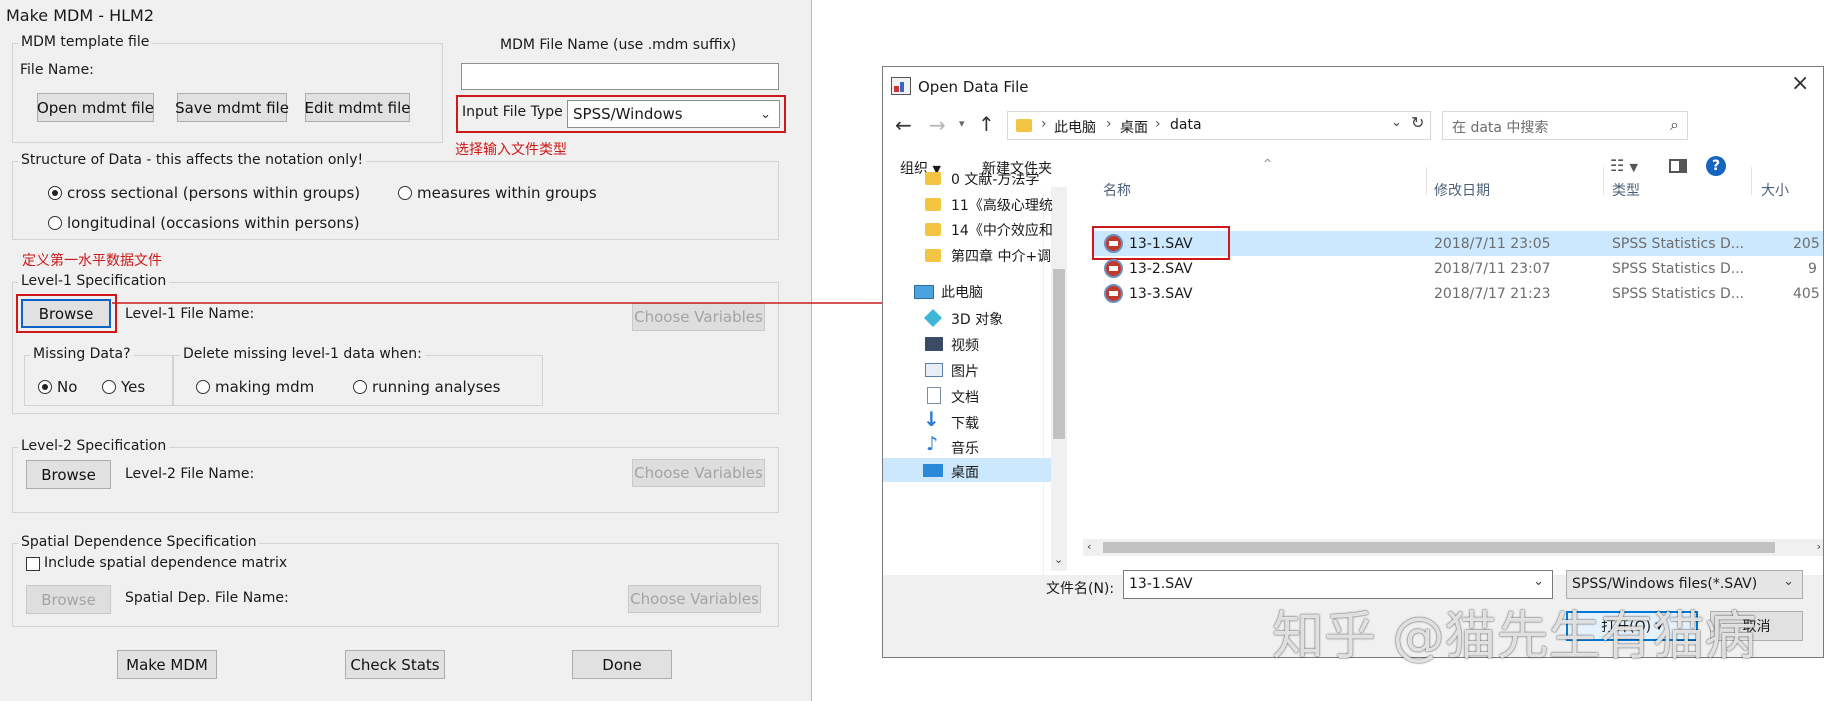 The width and height of the screenshot is (1824, 701). Describe the element at coordinates (986, 124) in the screenshot. I see `up-arrow-icon: ↑` at that location.